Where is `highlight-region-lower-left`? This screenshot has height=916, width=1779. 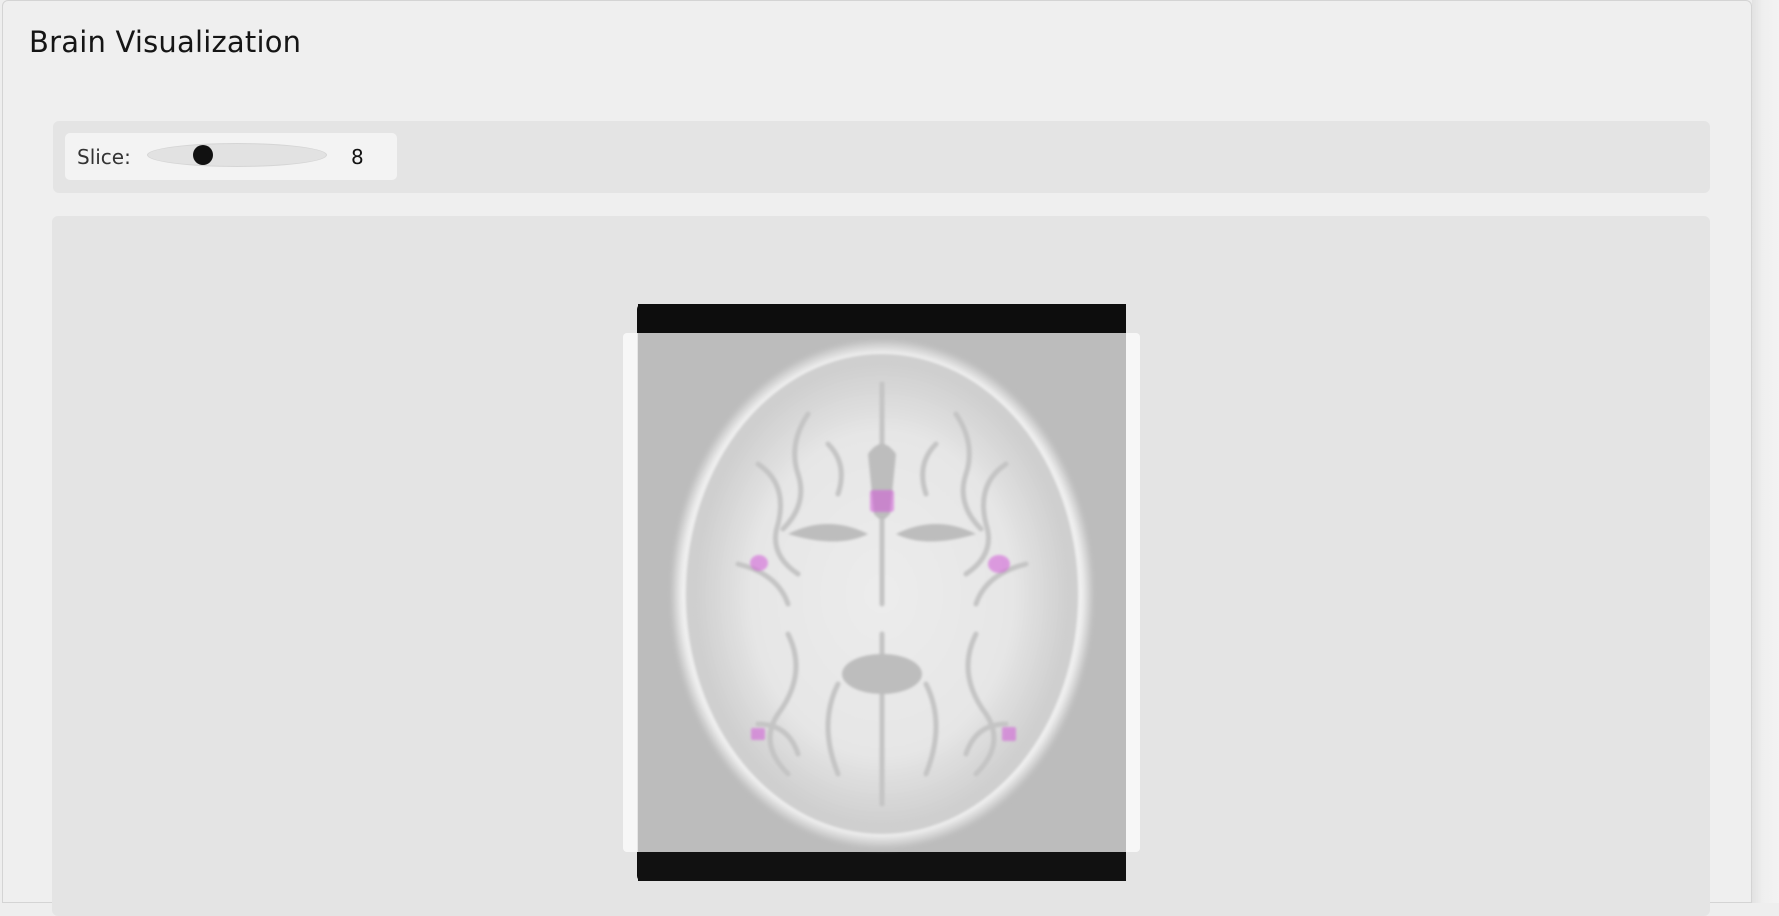
highlight-region-lower-left is located at coordinates (758, 734).